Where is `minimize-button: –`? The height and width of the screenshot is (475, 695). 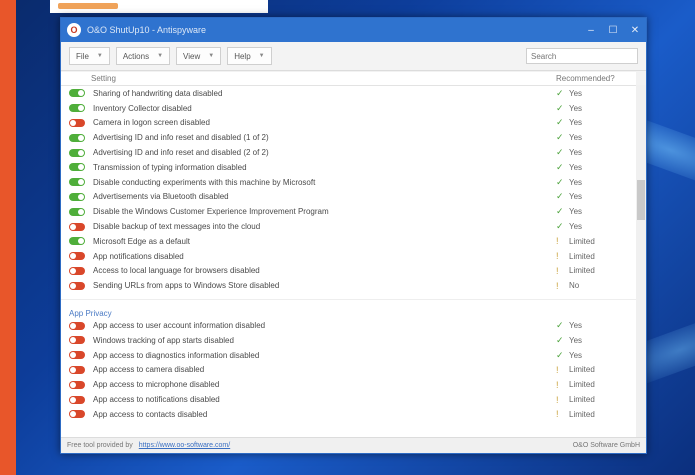
minimize-button: – is located at coordinates (591, 30).